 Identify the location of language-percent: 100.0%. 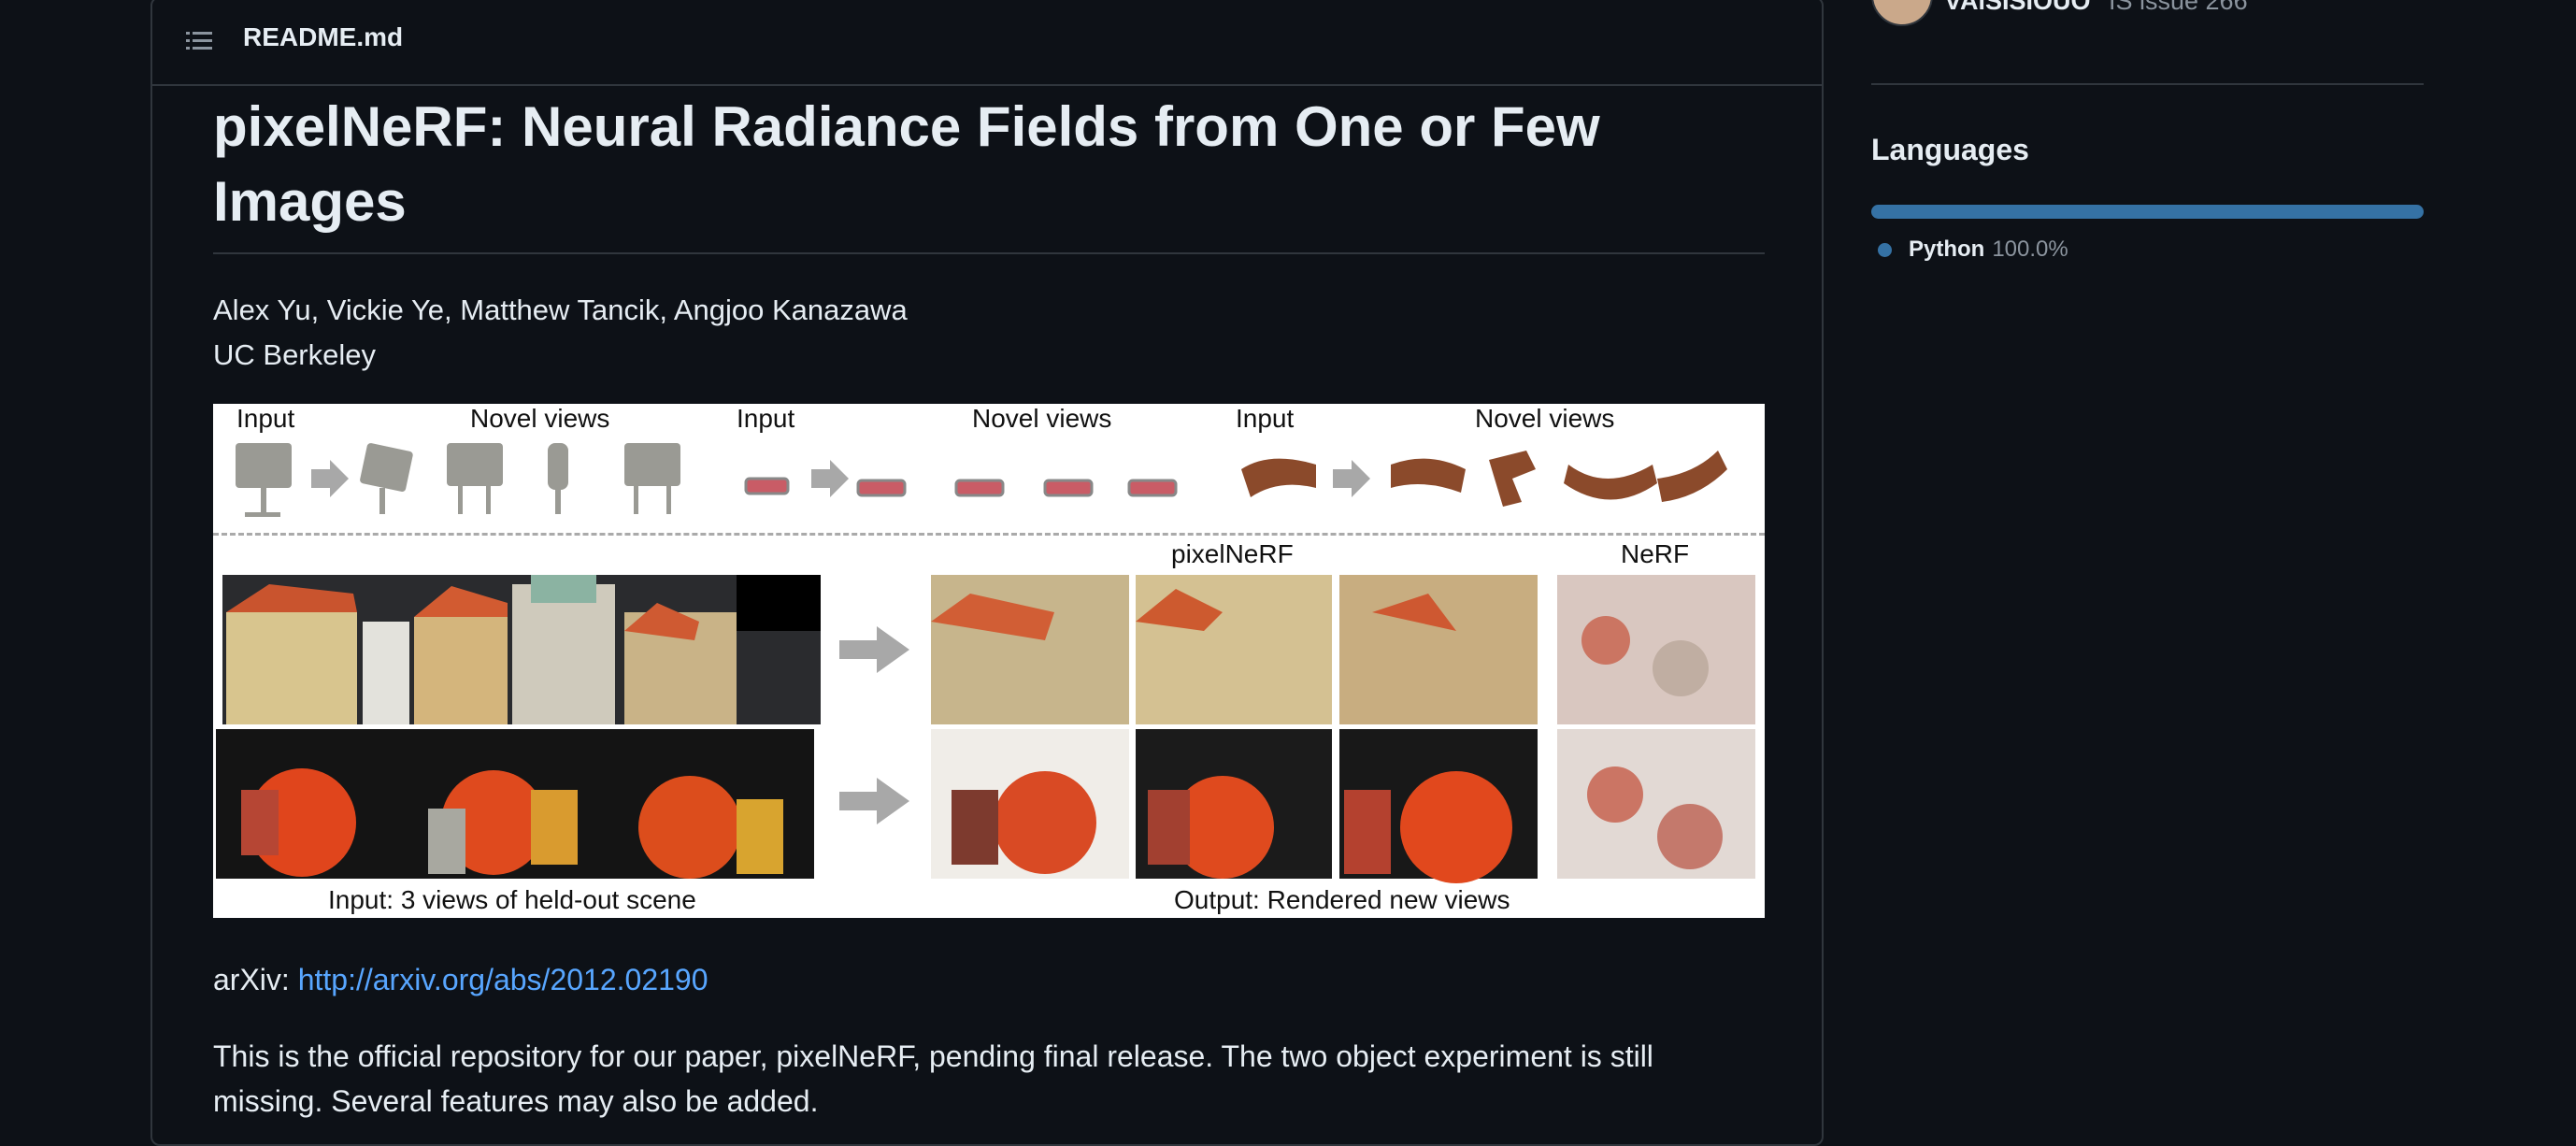
(2030, 249).